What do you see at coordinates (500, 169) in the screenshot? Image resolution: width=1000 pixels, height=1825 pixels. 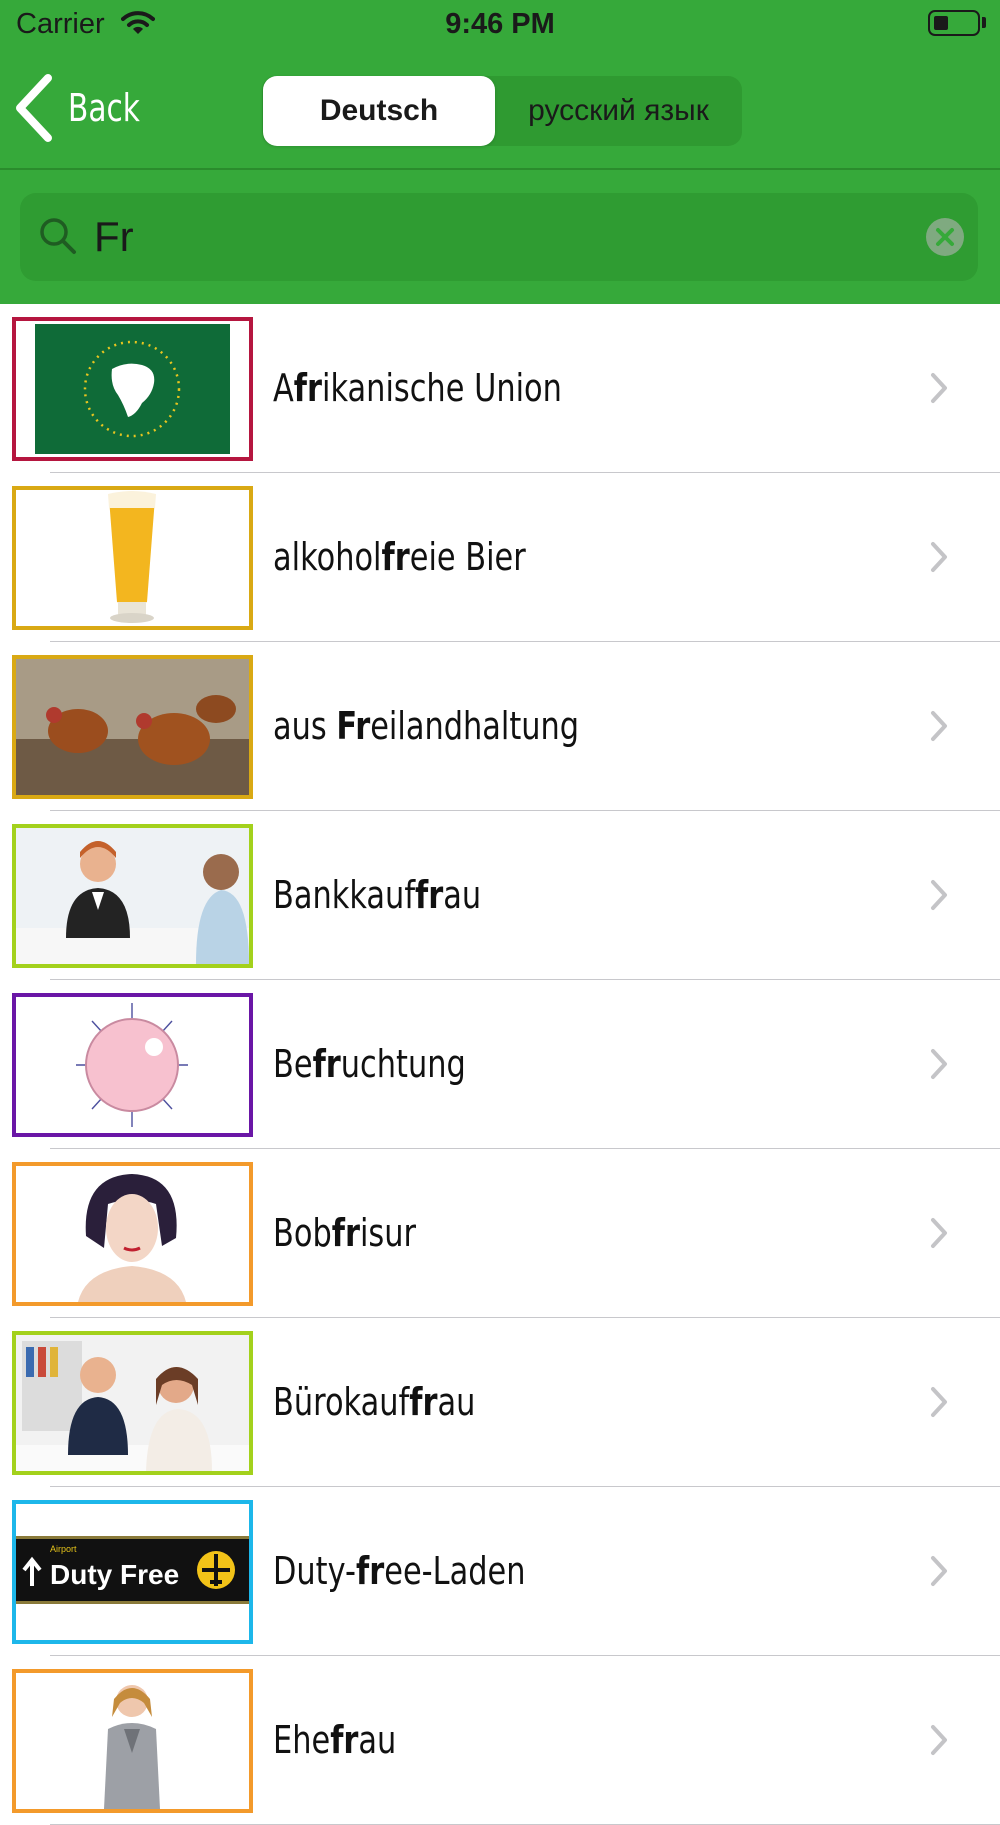 I see `nav-divider` at bounding box center [500, 169].